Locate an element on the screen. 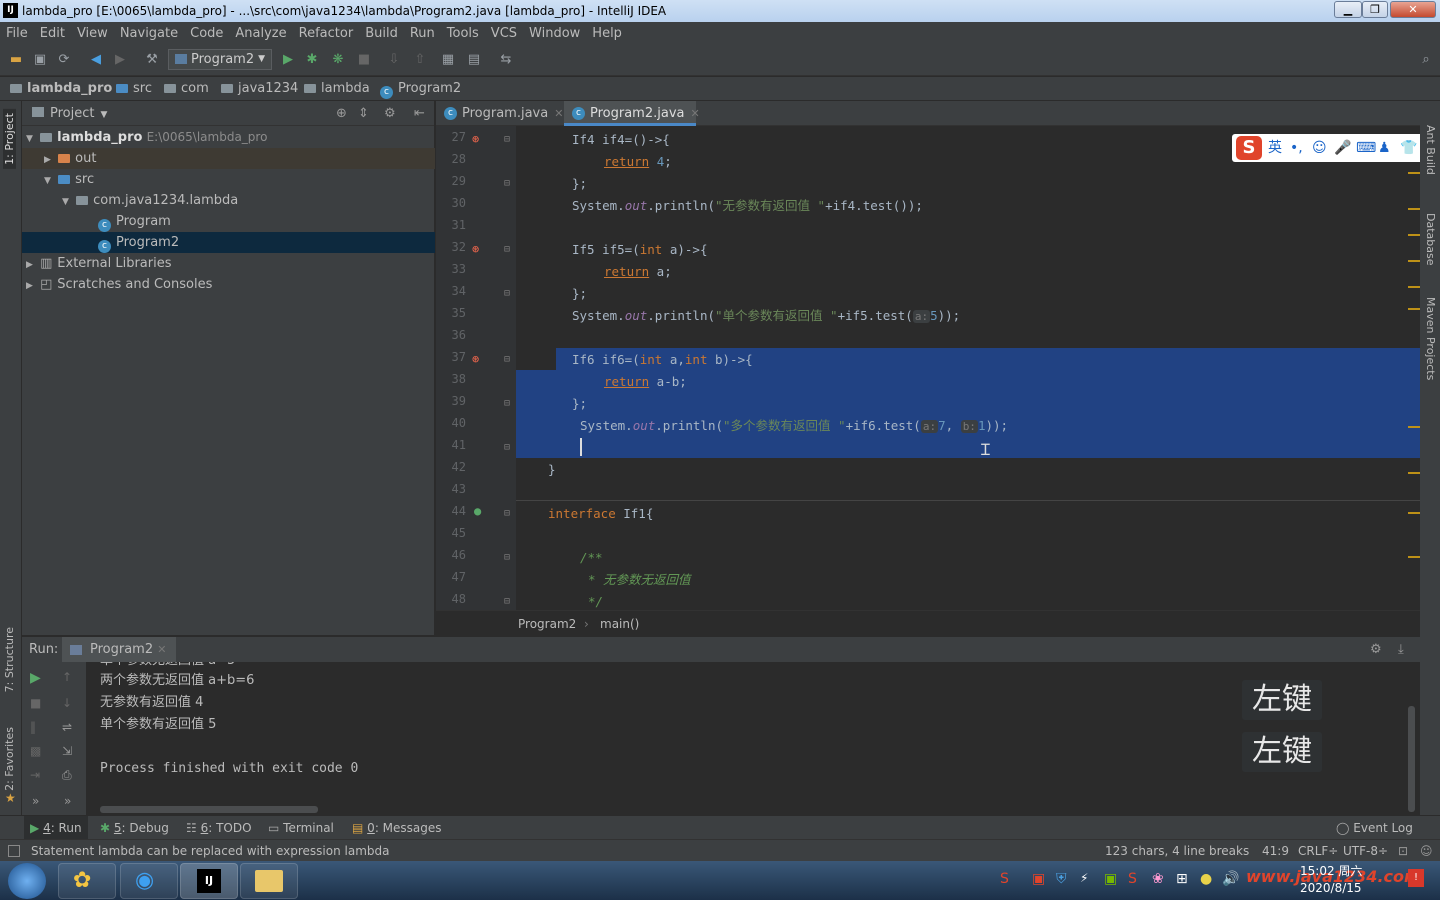 The image size is (1440, 900). run-icon: ▶ is located at coordinates (288, 60).